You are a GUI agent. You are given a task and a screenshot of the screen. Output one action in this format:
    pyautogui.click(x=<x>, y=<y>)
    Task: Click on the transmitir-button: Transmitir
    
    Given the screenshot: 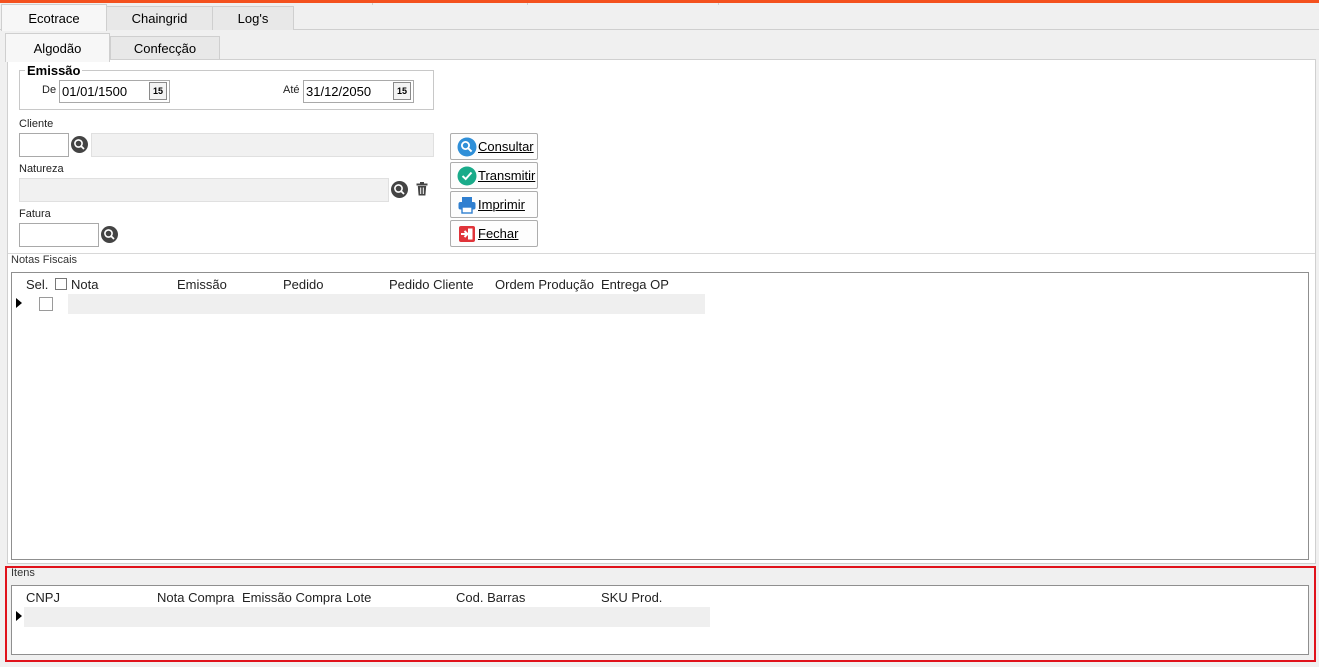 What is the action you would take?
    pyautogui.click(x=494, y=175)
    